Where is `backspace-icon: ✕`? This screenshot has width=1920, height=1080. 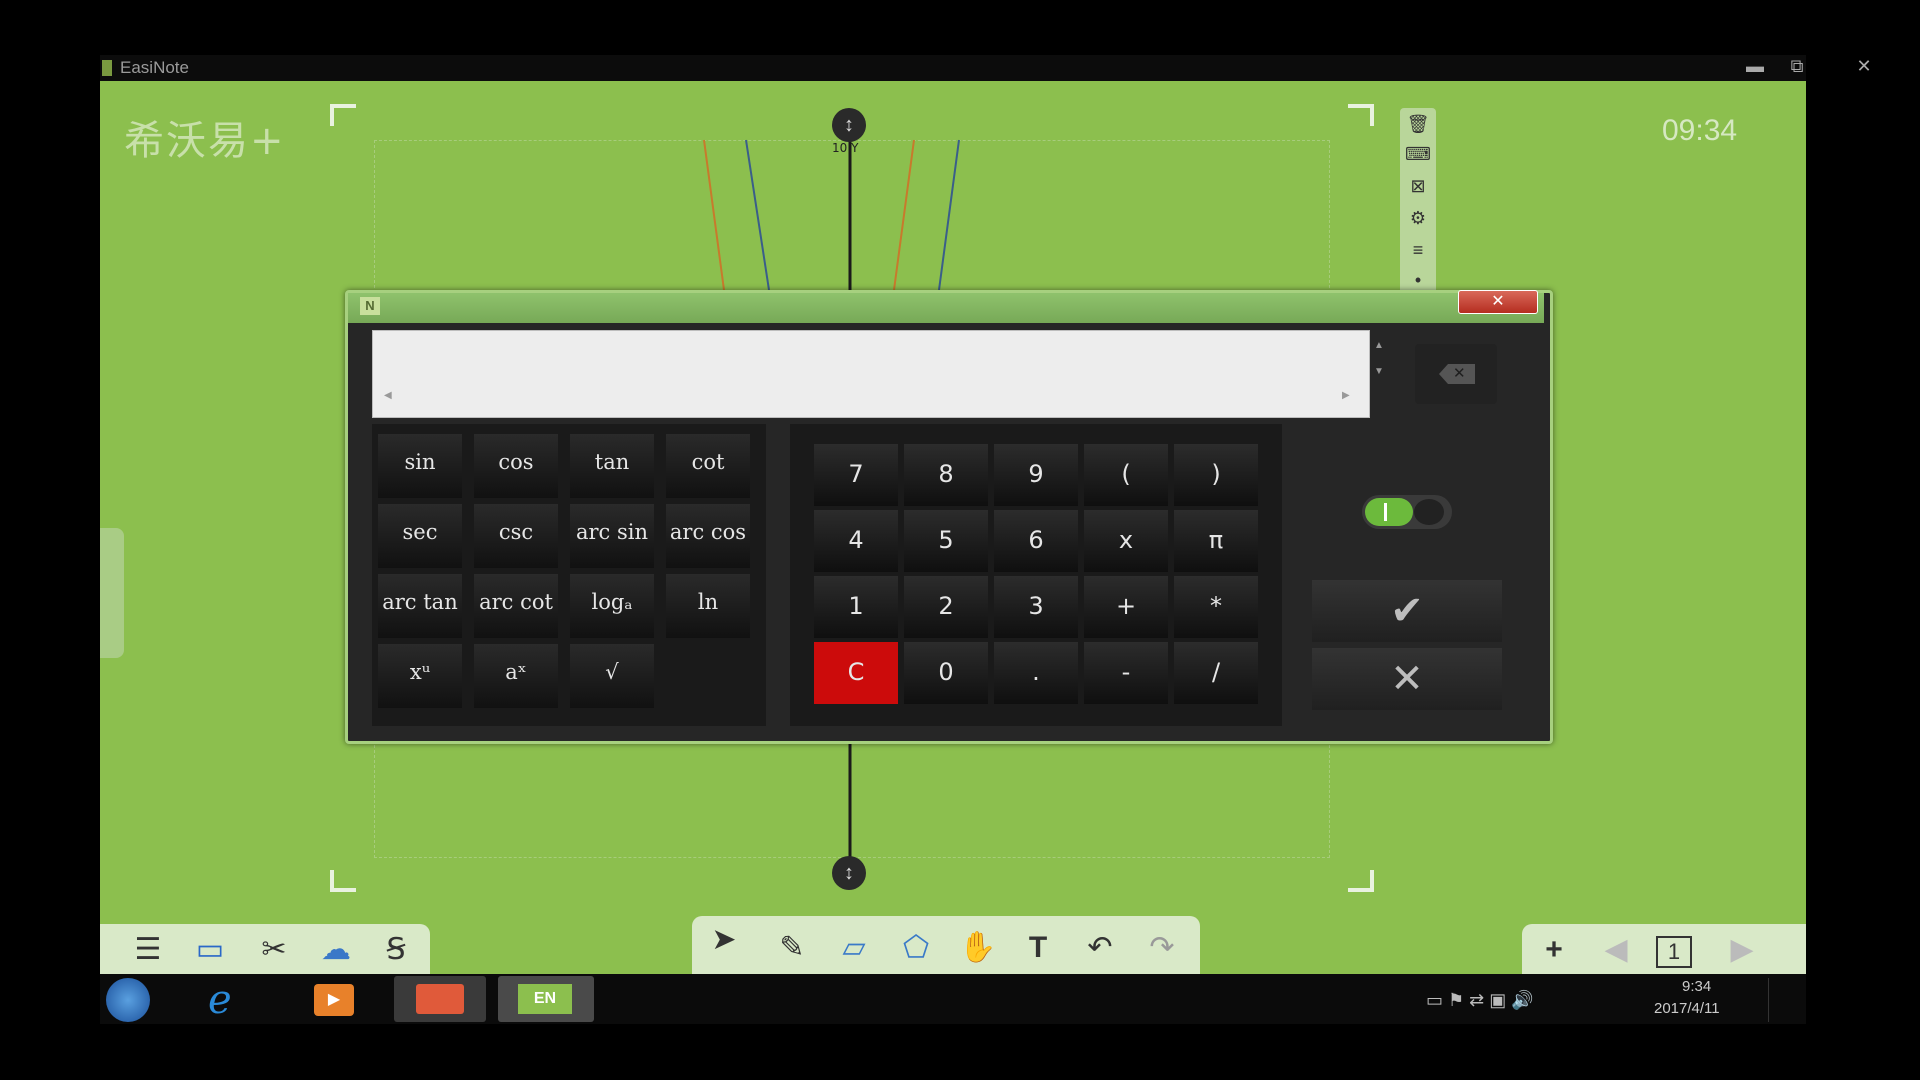
backspace-icon: ✕ is located at coordinates (1457, 374).